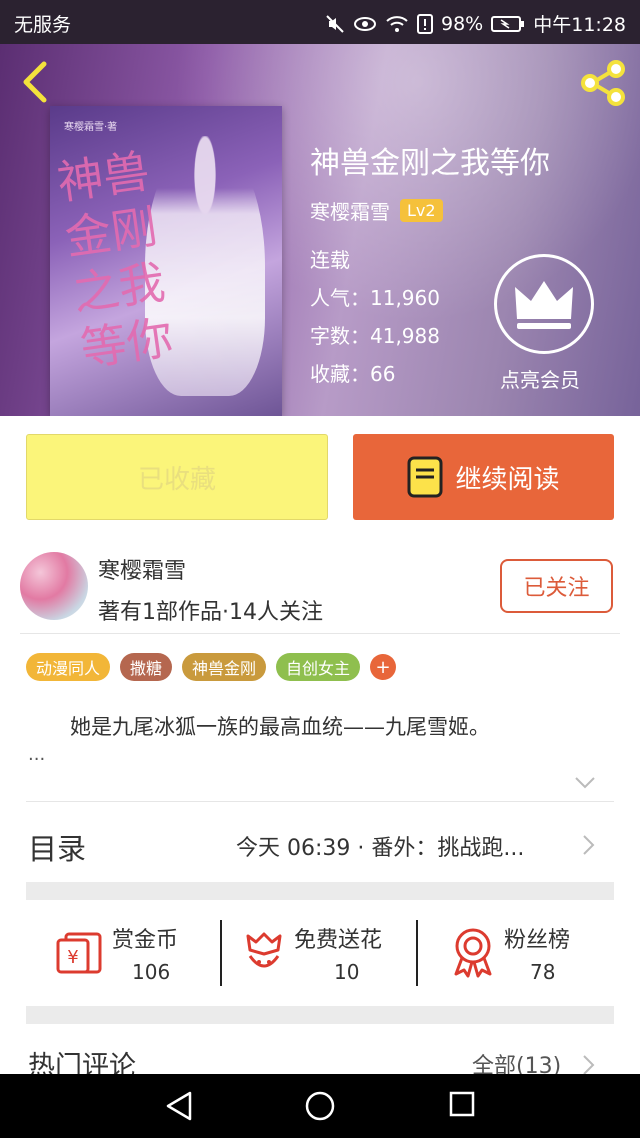  Describe the element at coordinates (421, 210) in the screenshot. I see `level-badge: Lv2` at that location.